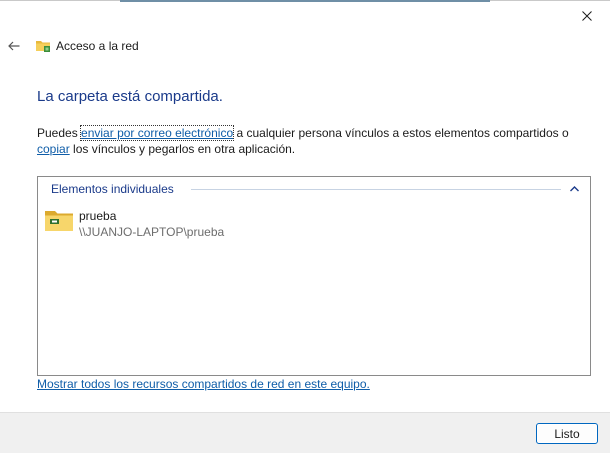 This screenshot has width=610, height=453. I want to click on group-label: Elementos individuales, so click(114, 189).